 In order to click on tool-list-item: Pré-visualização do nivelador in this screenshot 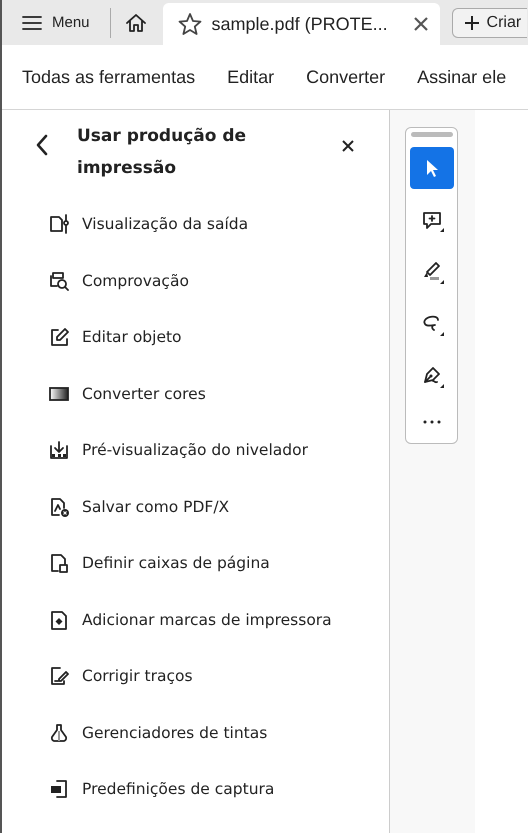, I will do `click(195, 450)`.